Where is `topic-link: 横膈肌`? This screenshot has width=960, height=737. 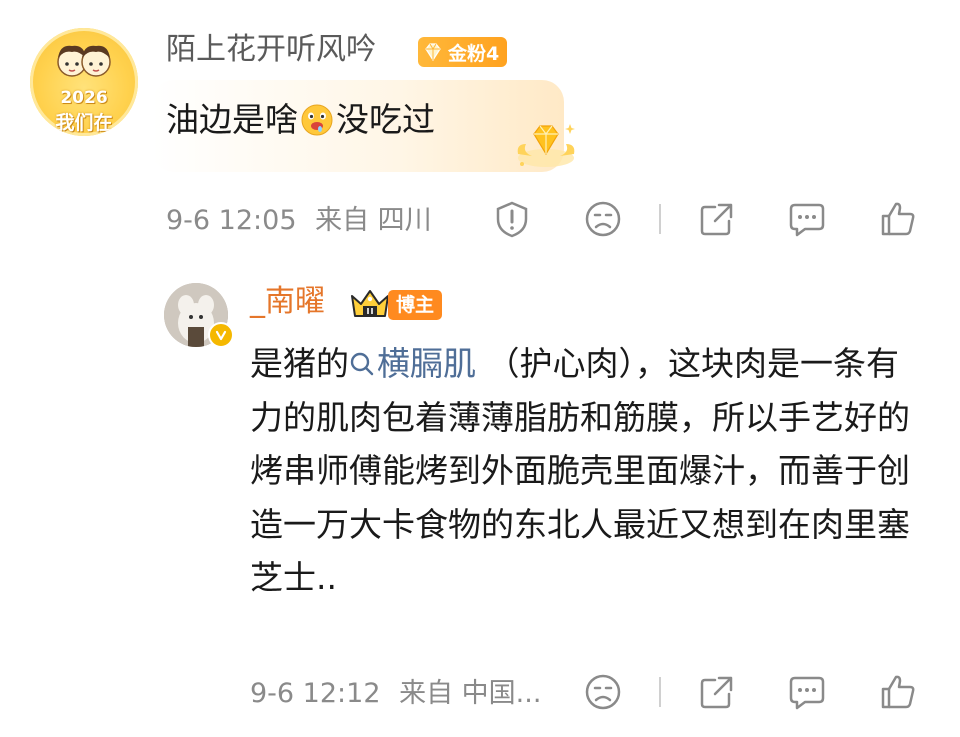
topic-link: 横膈肌 is located at coordinates (412, 363).